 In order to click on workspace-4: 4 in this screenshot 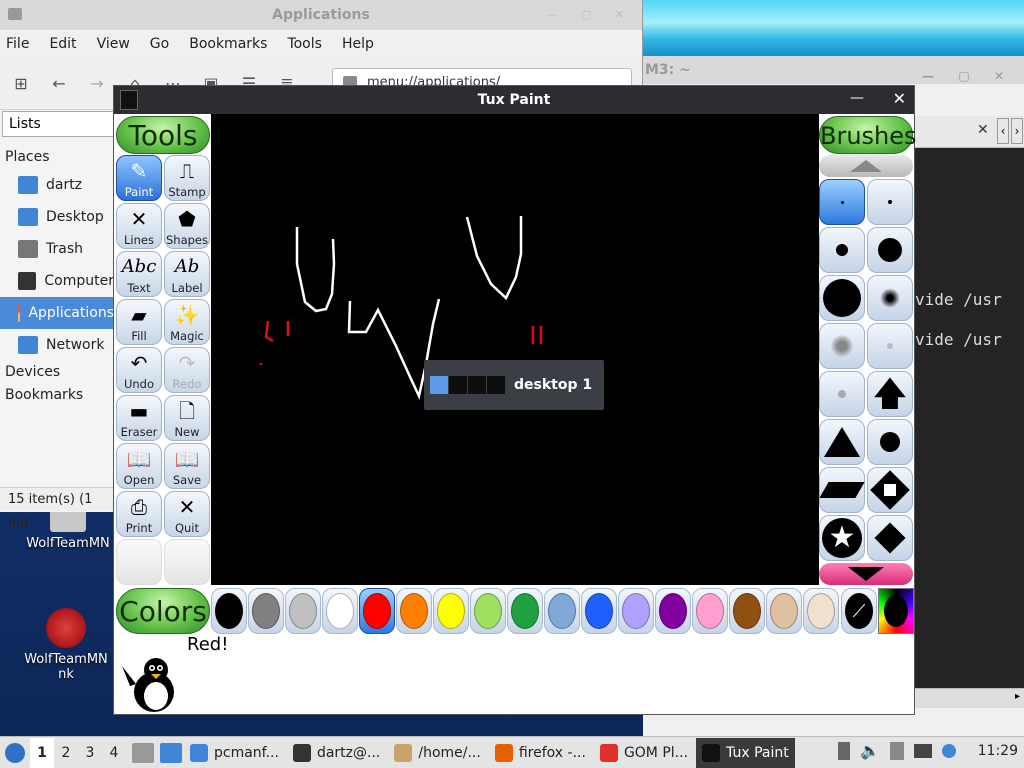, I will do `click(114, 753)`.